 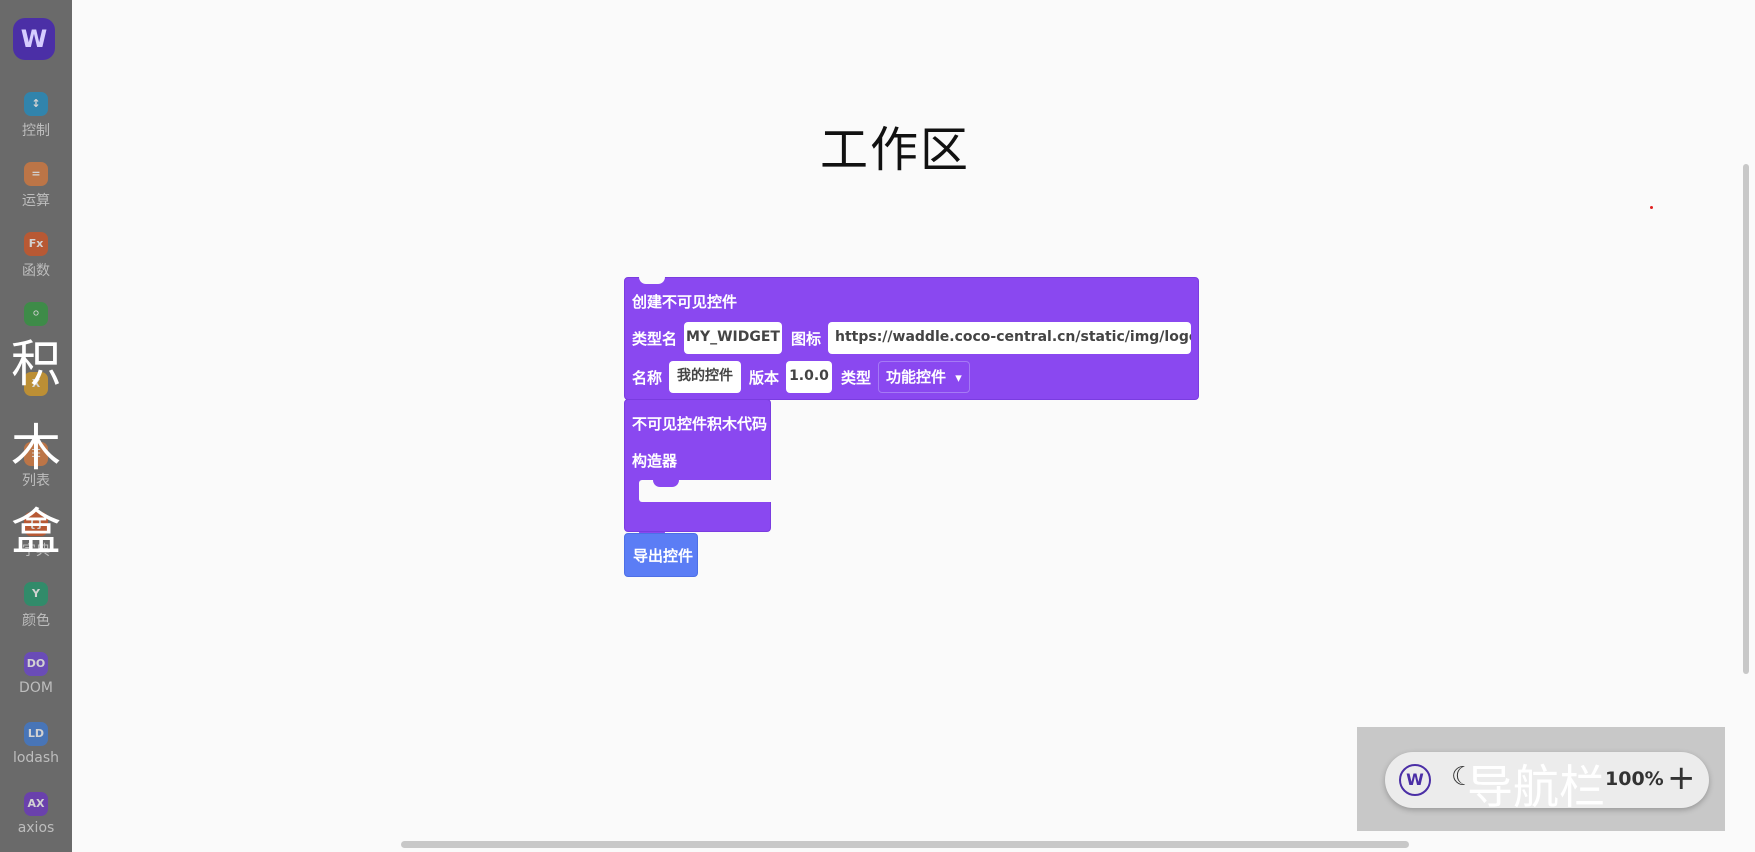 I want to click on category-dropdown: 功能控件 ▾, so click(x=924, y=377).